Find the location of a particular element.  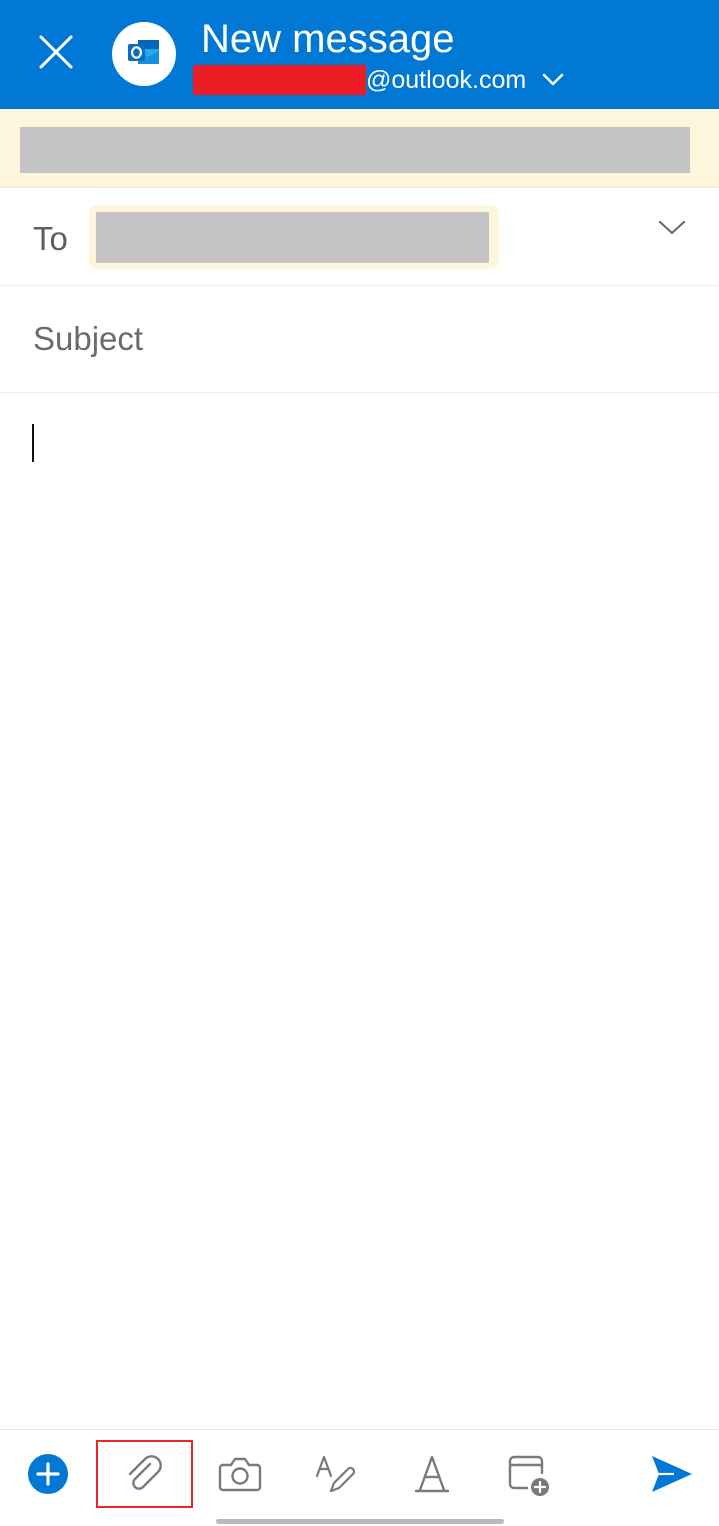

format-button is located at coordinates (432, 1476).